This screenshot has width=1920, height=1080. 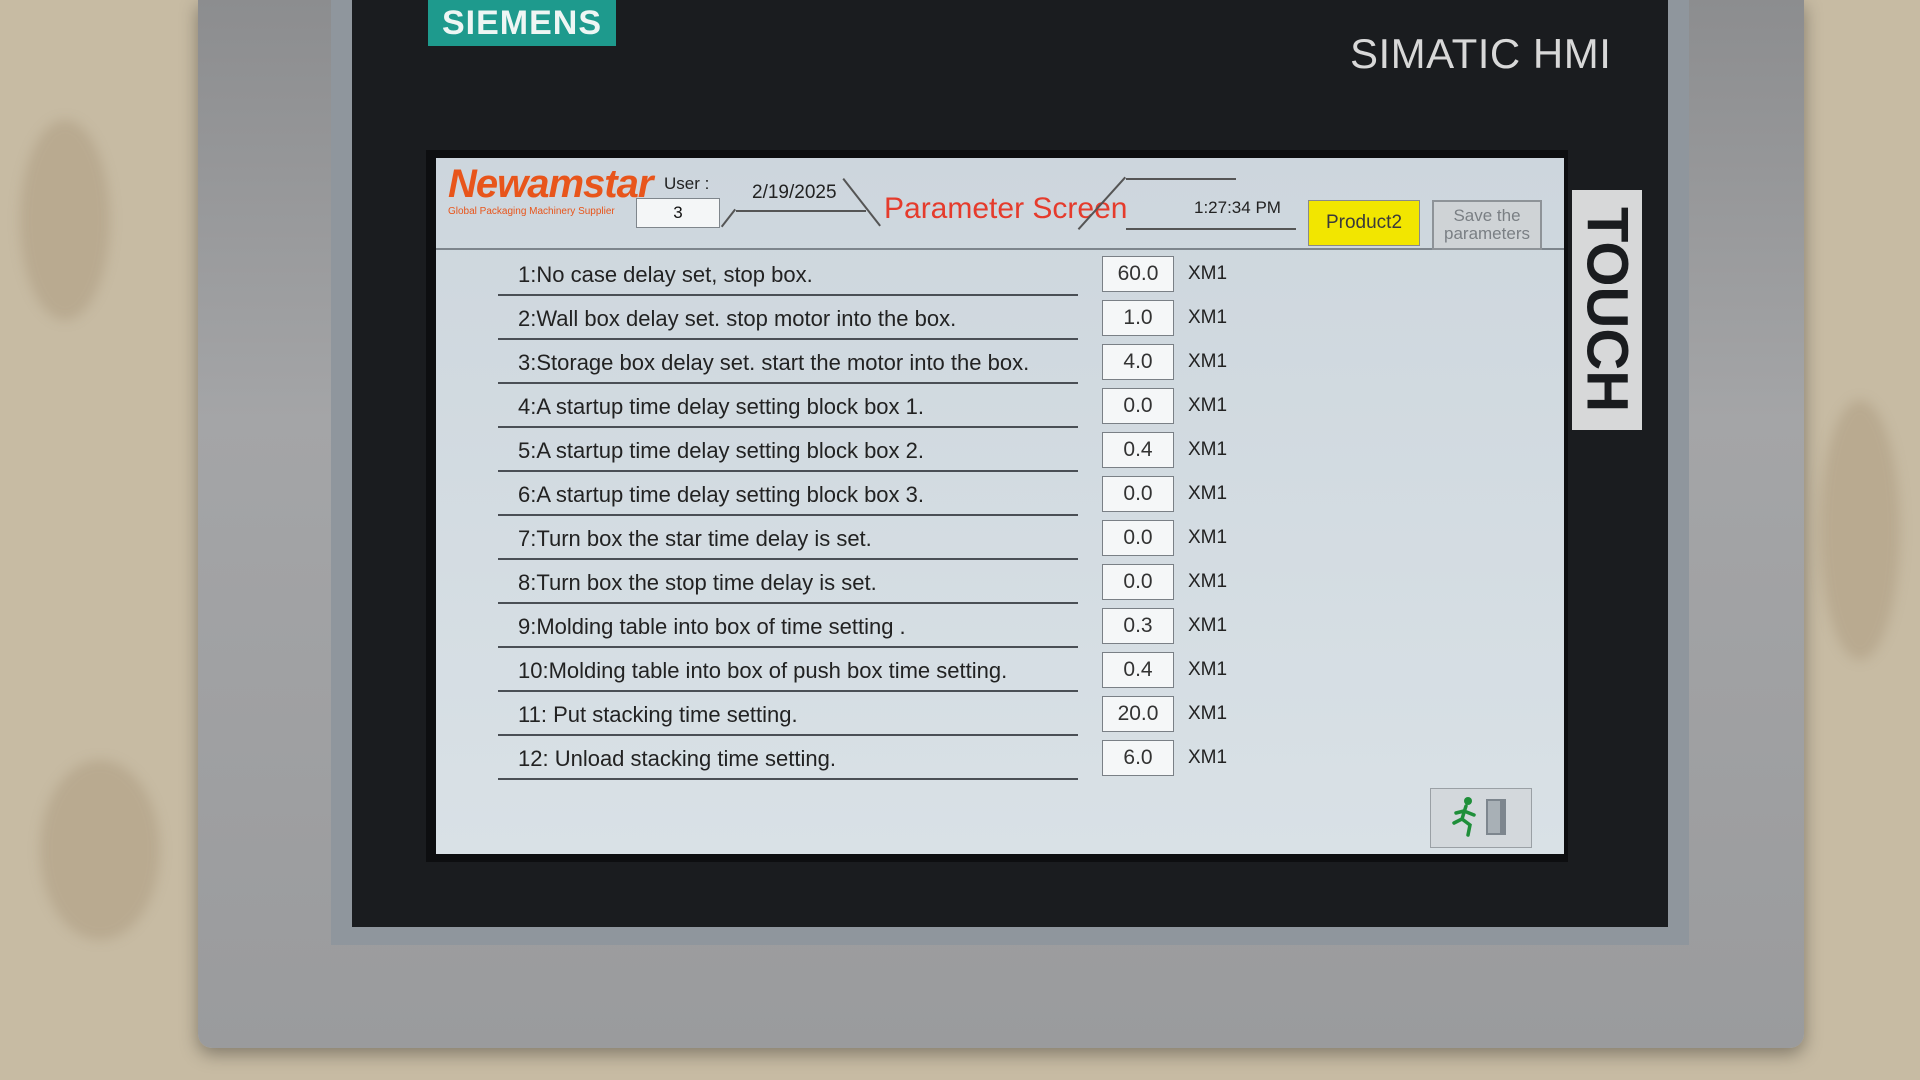 What do you see at coordinates (1364, 223) in the screenshot?
I see `product-button: Product2` at bounding box center [1364, 223].